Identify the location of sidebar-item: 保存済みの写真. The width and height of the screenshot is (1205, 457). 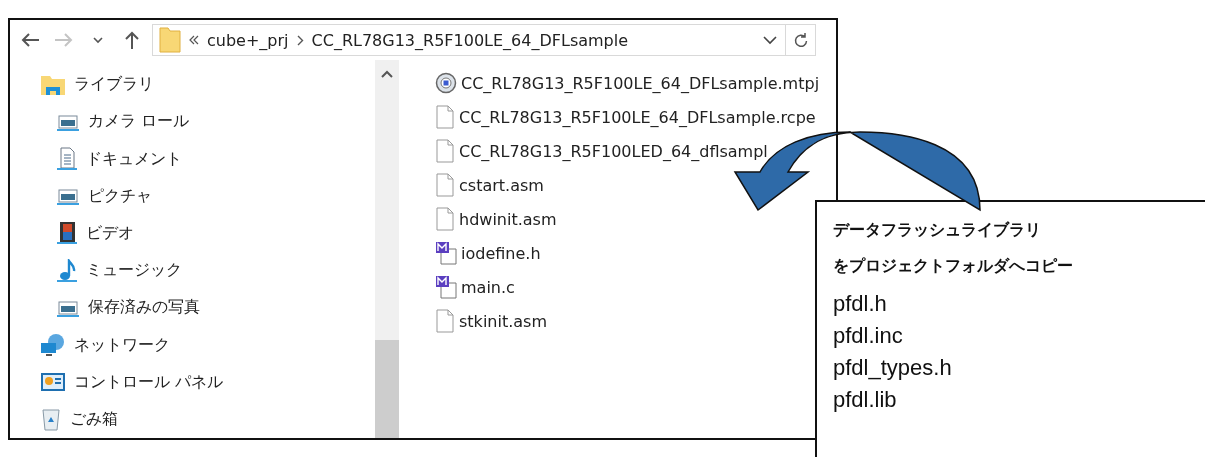
(144, 308).